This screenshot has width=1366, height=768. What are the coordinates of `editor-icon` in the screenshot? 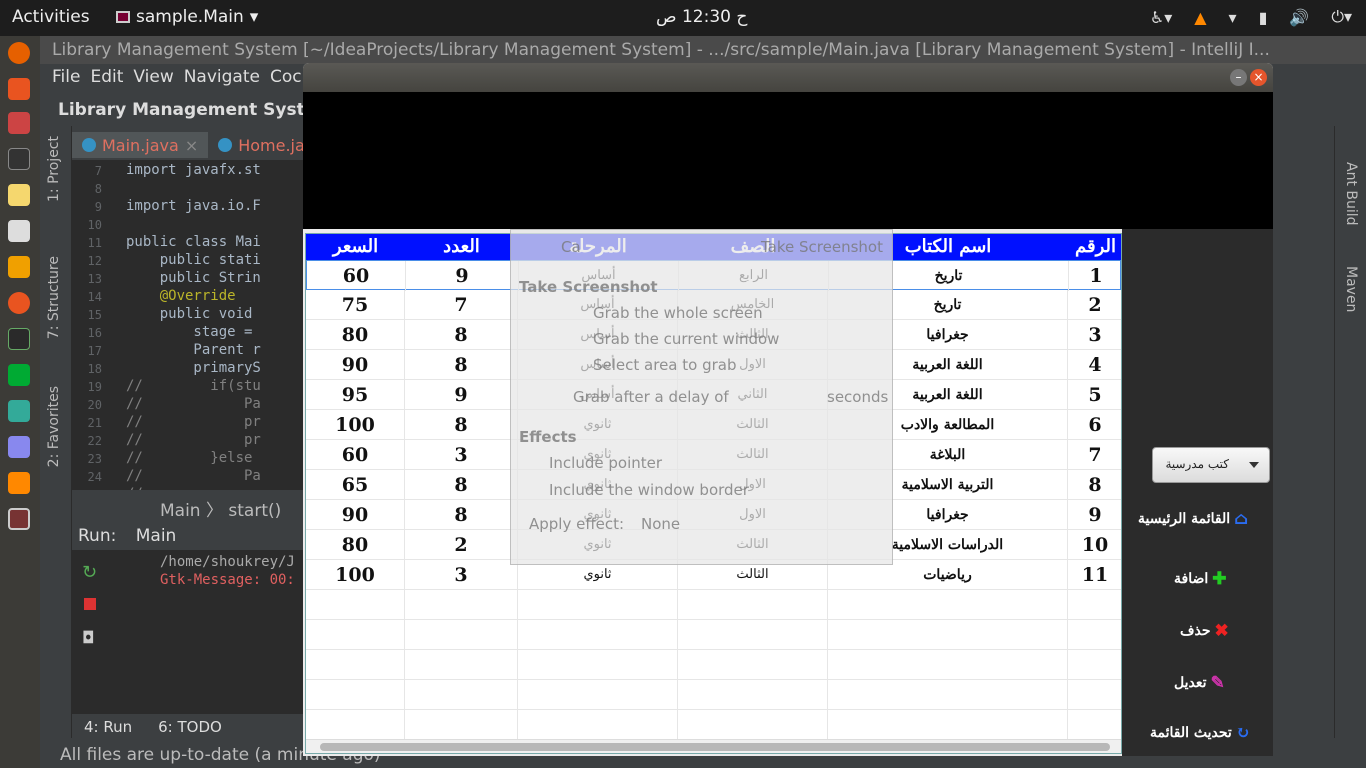 It's located at (19, 195).